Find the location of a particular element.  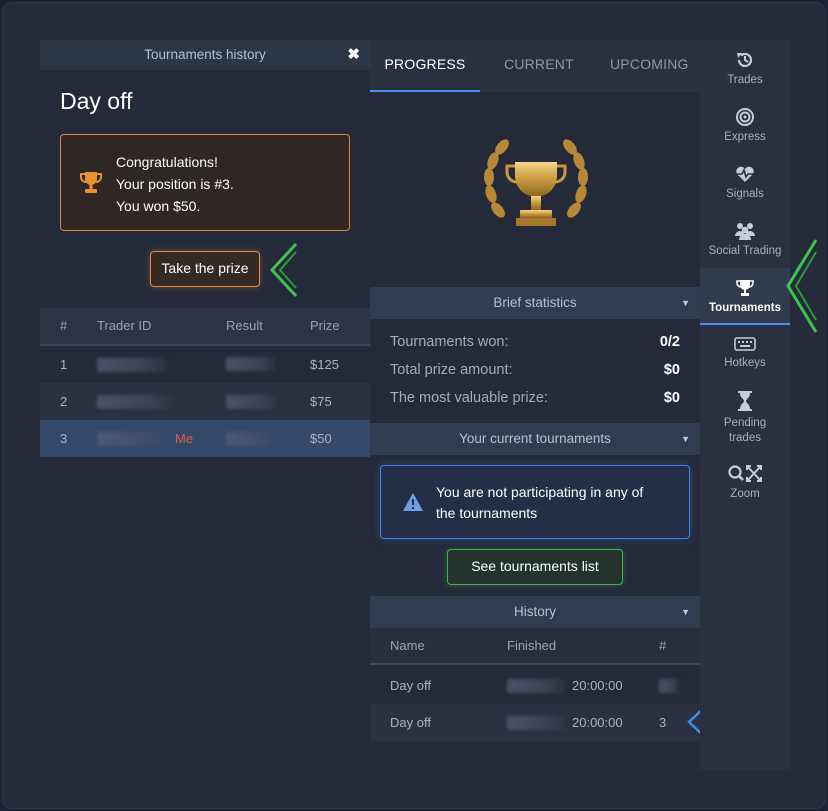

col-finished: Finished is located at coordinates (532, 645).